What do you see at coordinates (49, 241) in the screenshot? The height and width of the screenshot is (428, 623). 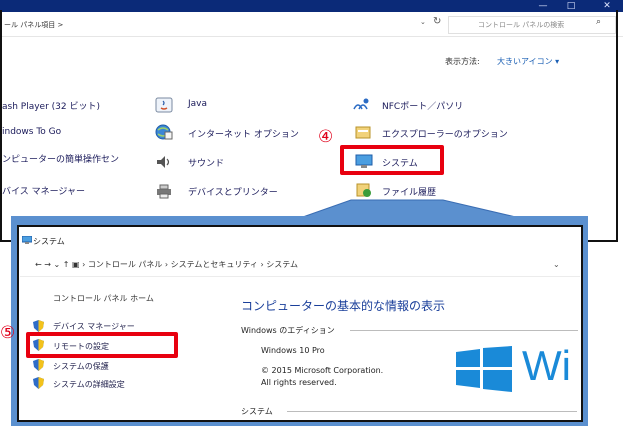 I see `system-window-title: システム` at bounding box center [49, 241].